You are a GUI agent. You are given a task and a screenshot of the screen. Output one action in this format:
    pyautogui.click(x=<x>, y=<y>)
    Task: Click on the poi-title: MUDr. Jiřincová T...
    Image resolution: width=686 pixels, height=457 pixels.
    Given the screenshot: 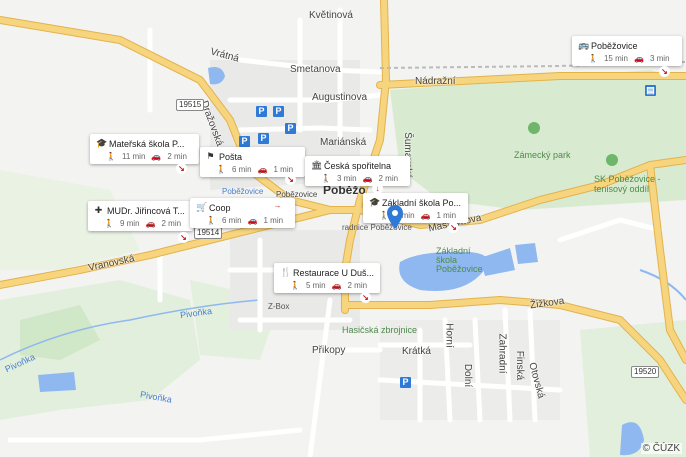 What is the action you would take?
    pyautogui.click(x=146, y=210)
    